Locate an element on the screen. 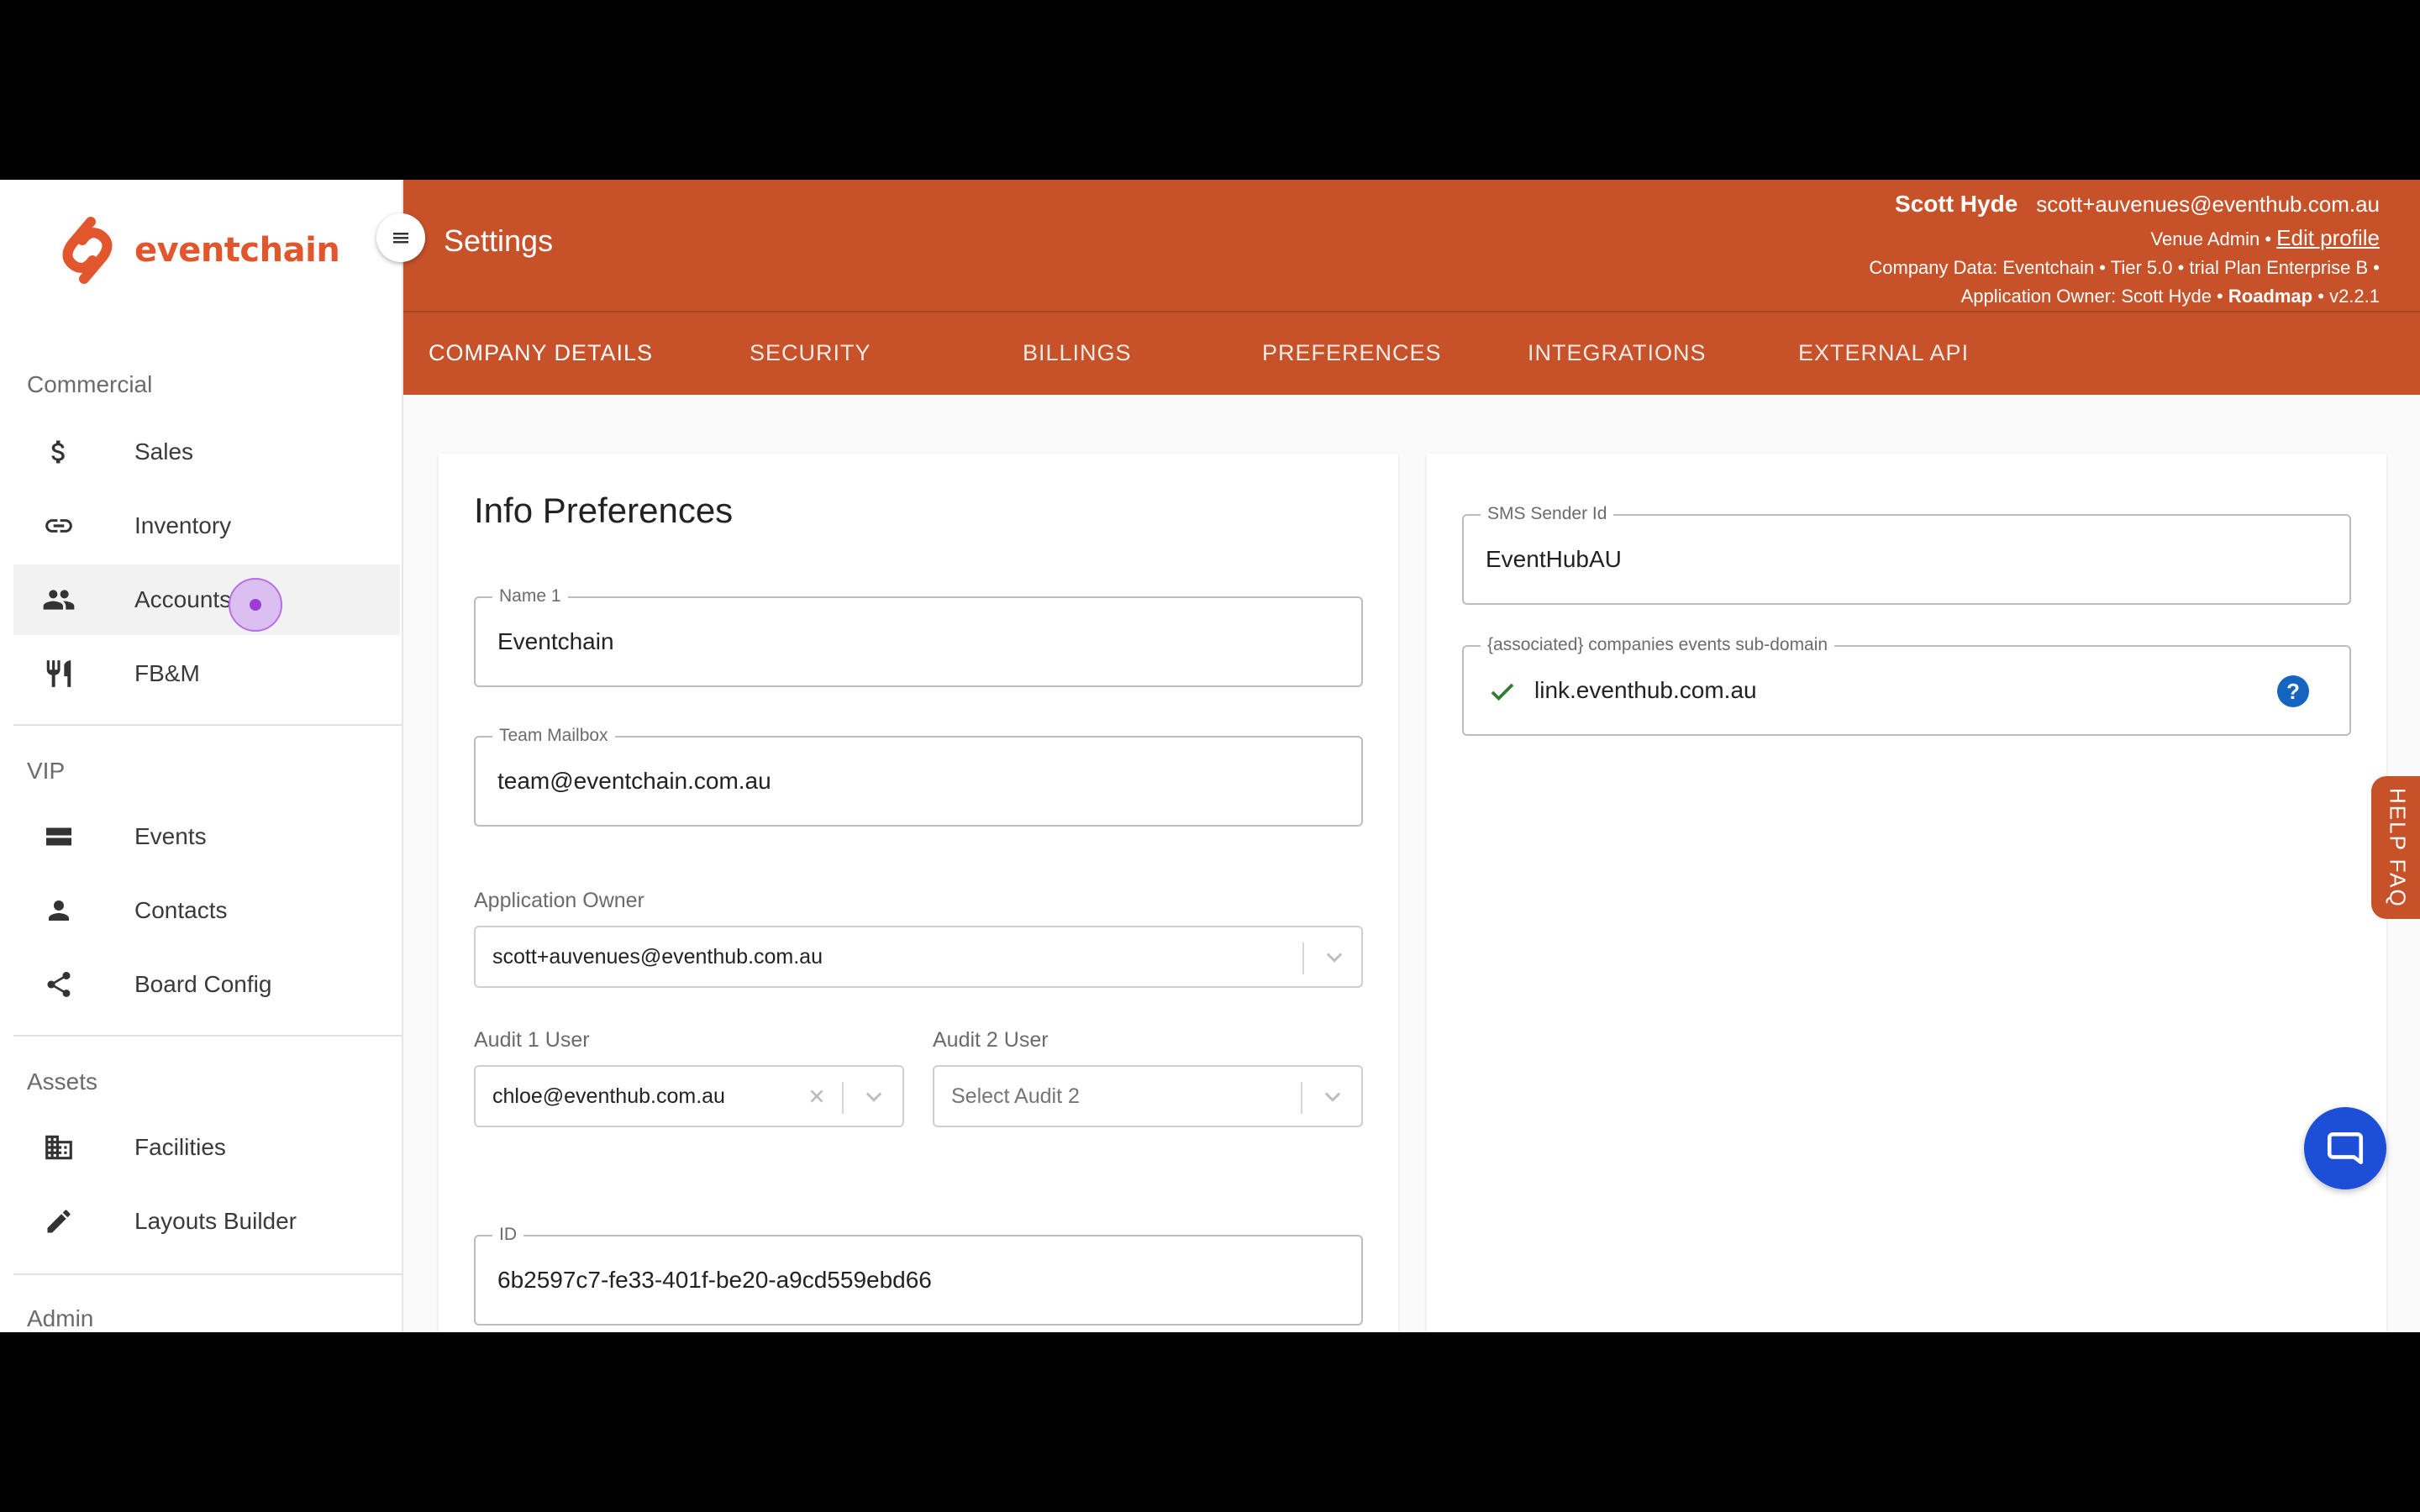  field-value: Eventchain is located at coordinates (555, 641).